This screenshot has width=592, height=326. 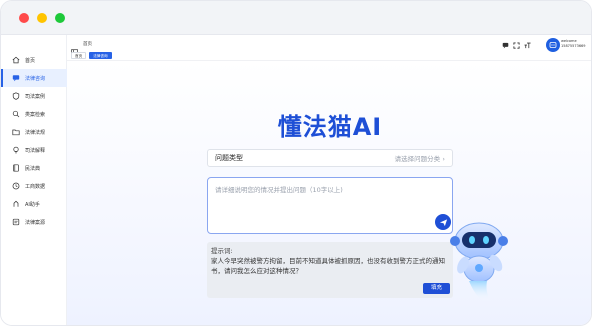 I want to click on chat-icon, so click(x=16, y=78).